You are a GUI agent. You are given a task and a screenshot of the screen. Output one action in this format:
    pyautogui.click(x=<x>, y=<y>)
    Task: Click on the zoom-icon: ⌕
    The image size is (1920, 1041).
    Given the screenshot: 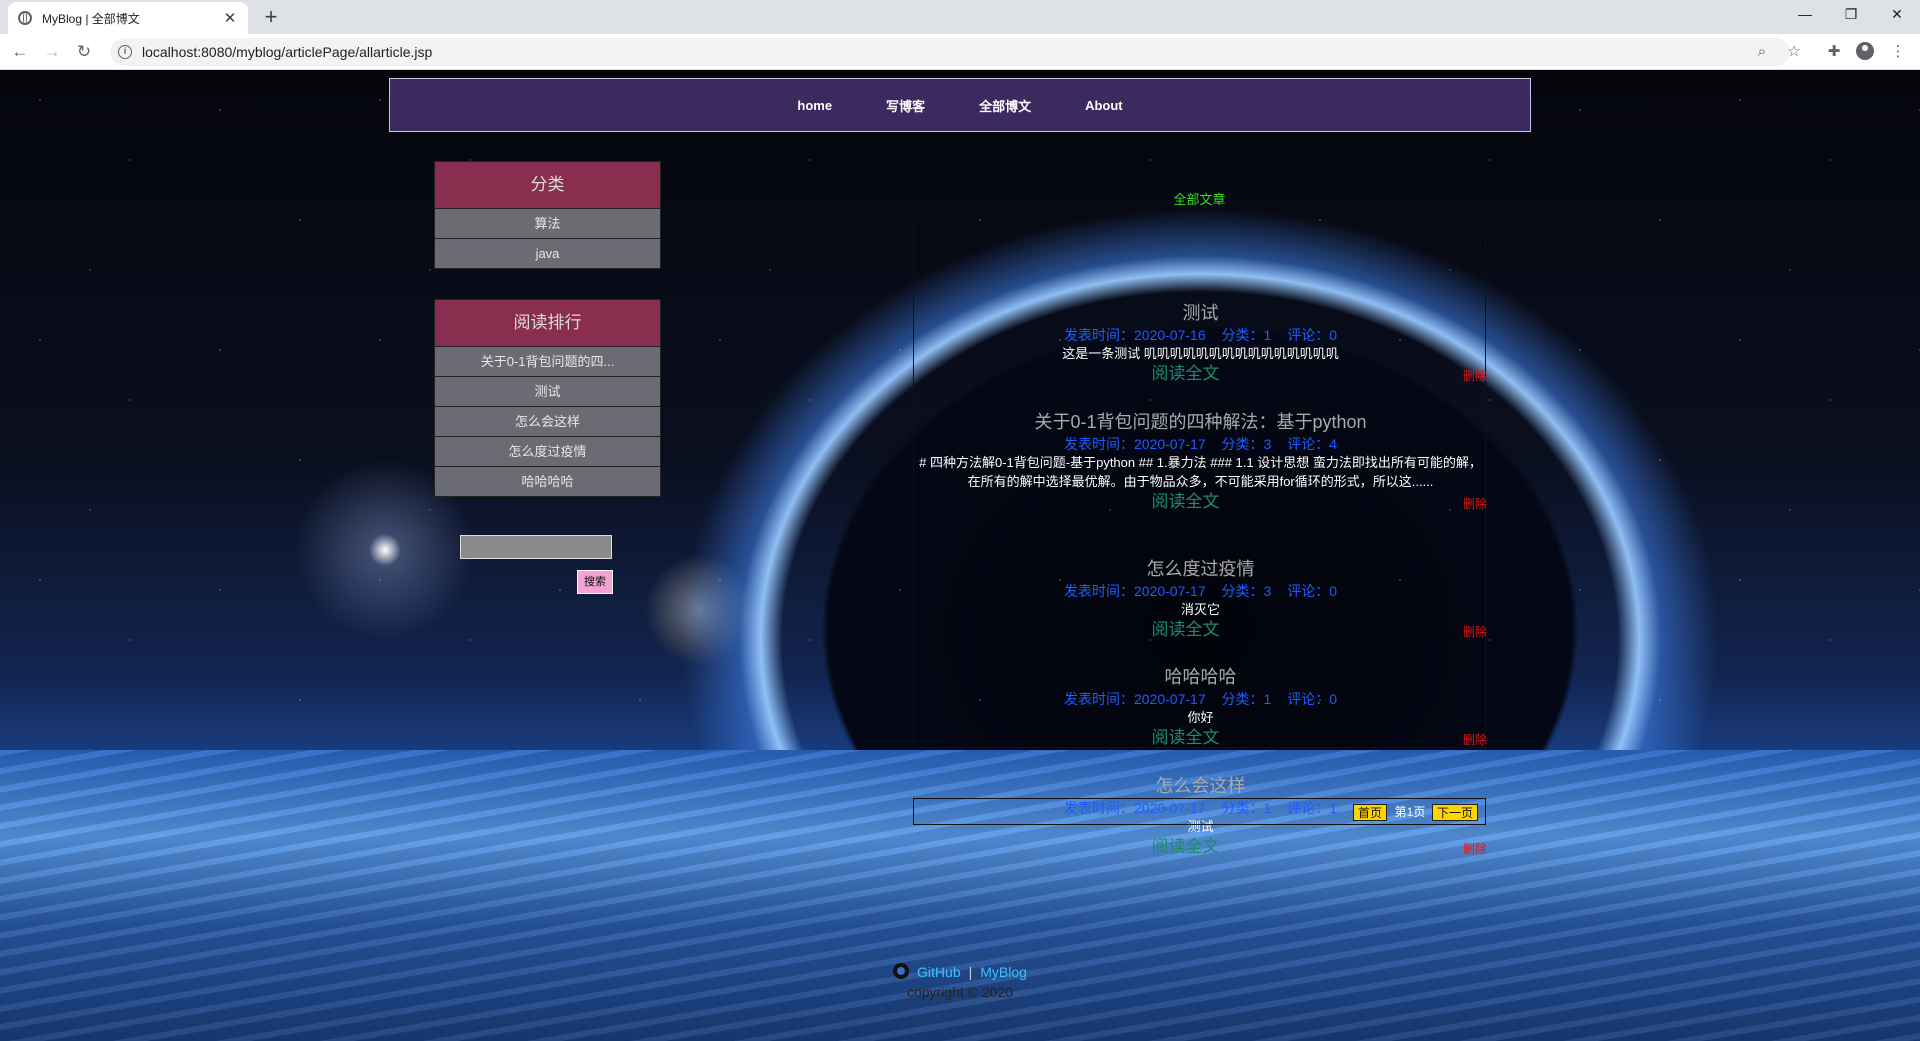 What is the action you would take?
    pyautogui.click(x=1762, y=52)
    